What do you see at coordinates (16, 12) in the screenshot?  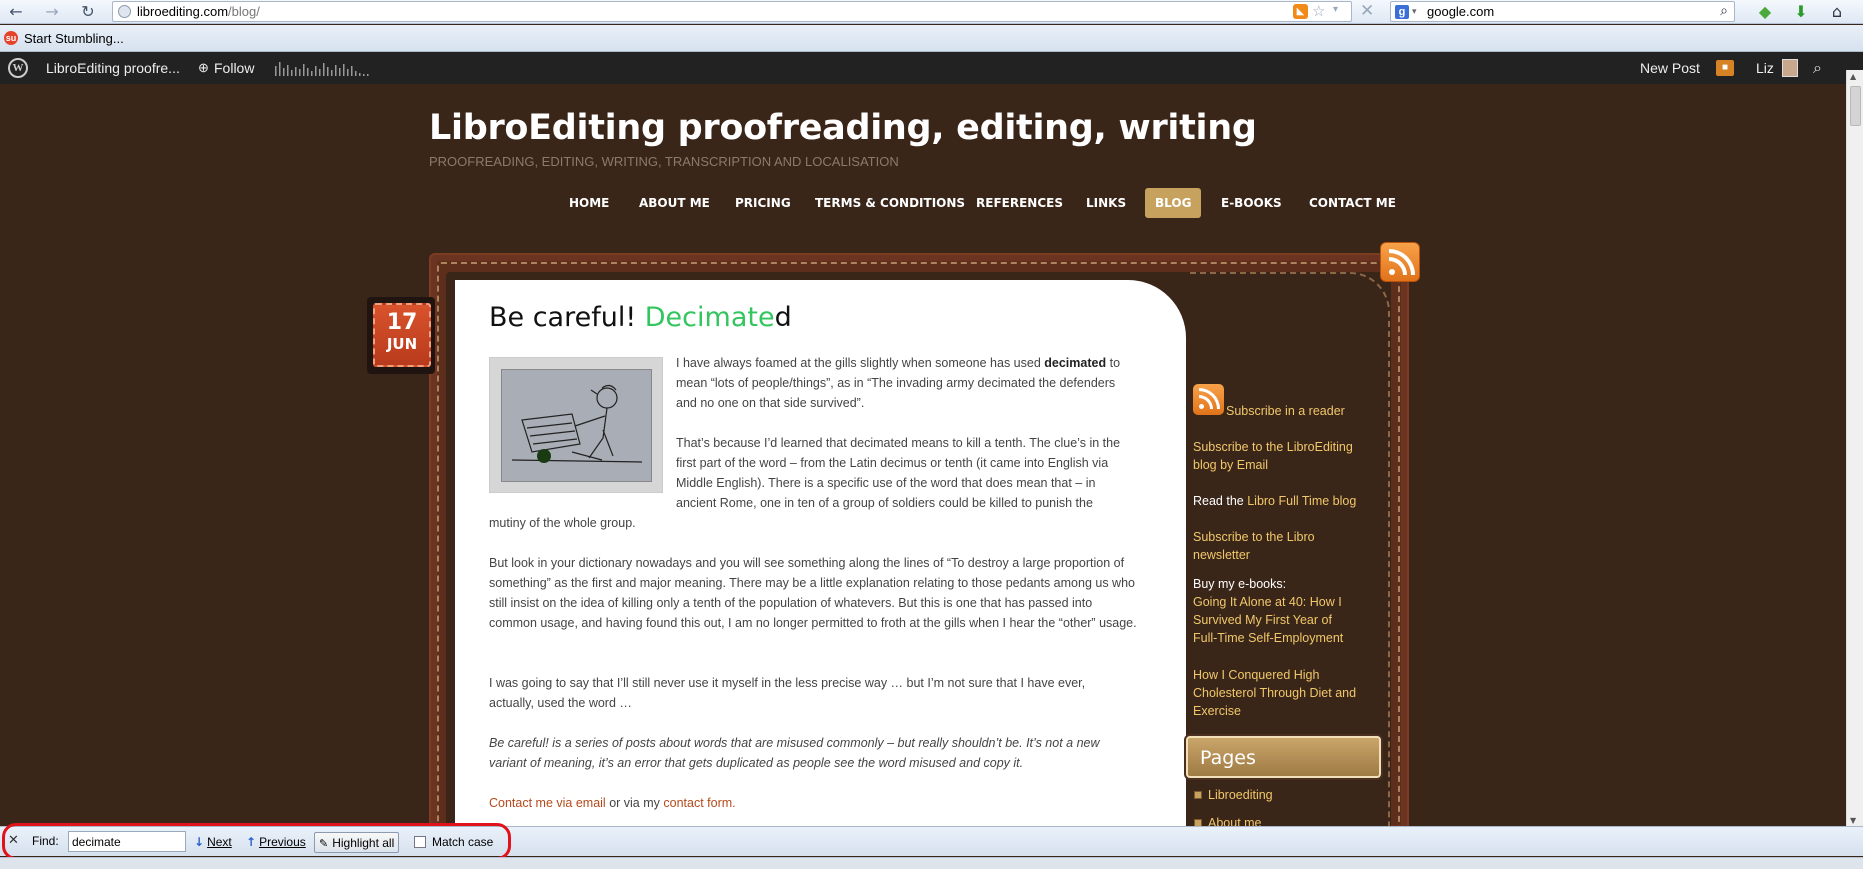 I see `back-arrow-icon: ←` at bounding box center [16, 12].